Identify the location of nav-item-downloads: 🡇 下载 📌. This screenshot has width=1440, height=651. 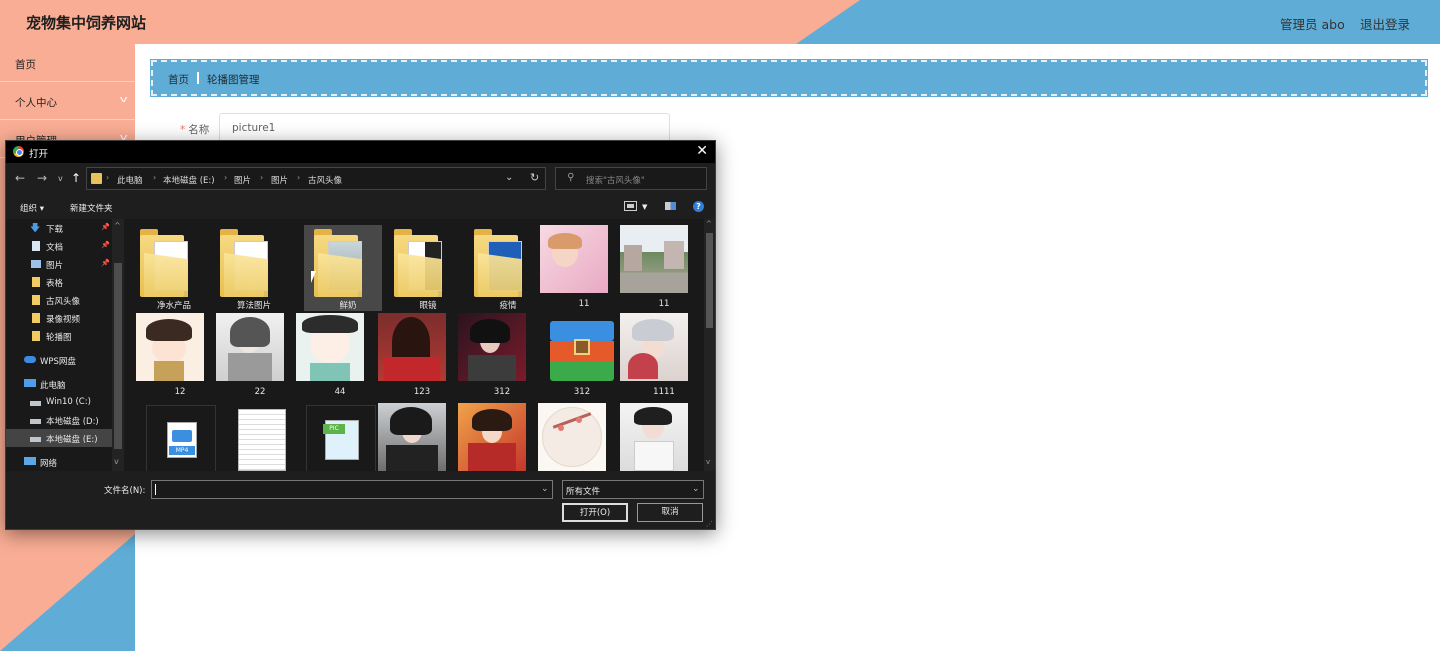
(59, 228).